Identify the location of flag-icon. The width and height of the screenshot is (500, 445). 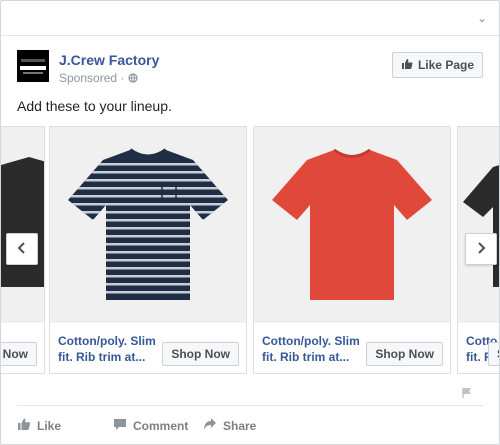
(467, 392).